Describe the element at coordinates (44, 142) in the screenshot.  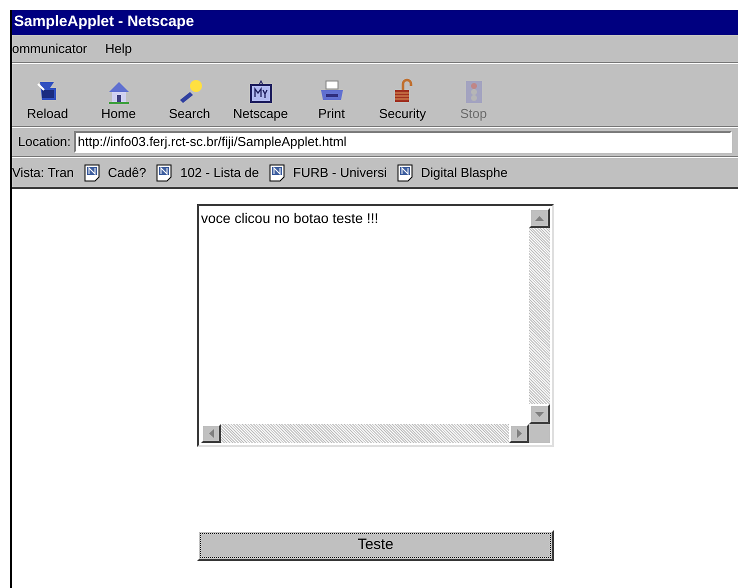
I see `location-label: Location:` at that location.